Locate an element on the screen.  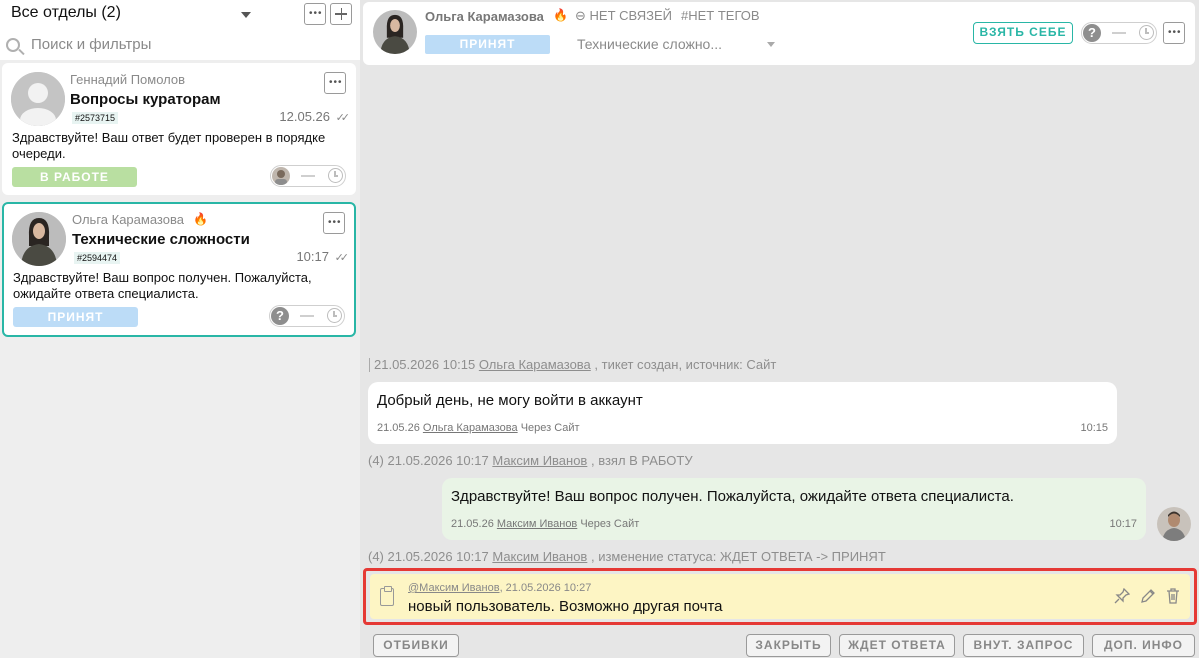
take-ticket-button: ВЗЯТЬ СЕБЕ is located at coordinates (1023, 33).